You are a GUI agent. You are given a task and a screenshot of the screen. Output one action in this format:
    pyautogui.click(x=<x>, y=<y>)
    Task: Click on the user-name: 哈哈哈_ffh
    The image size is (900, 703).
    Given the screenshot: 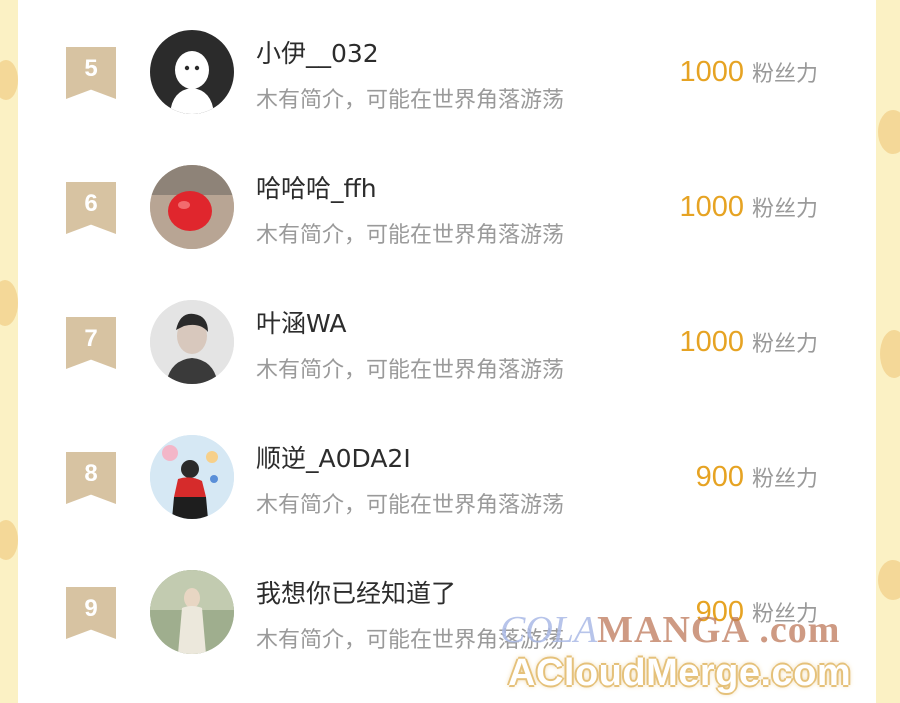 What is the action you would take?
    pyautogui.click(x=316, y=187)
    